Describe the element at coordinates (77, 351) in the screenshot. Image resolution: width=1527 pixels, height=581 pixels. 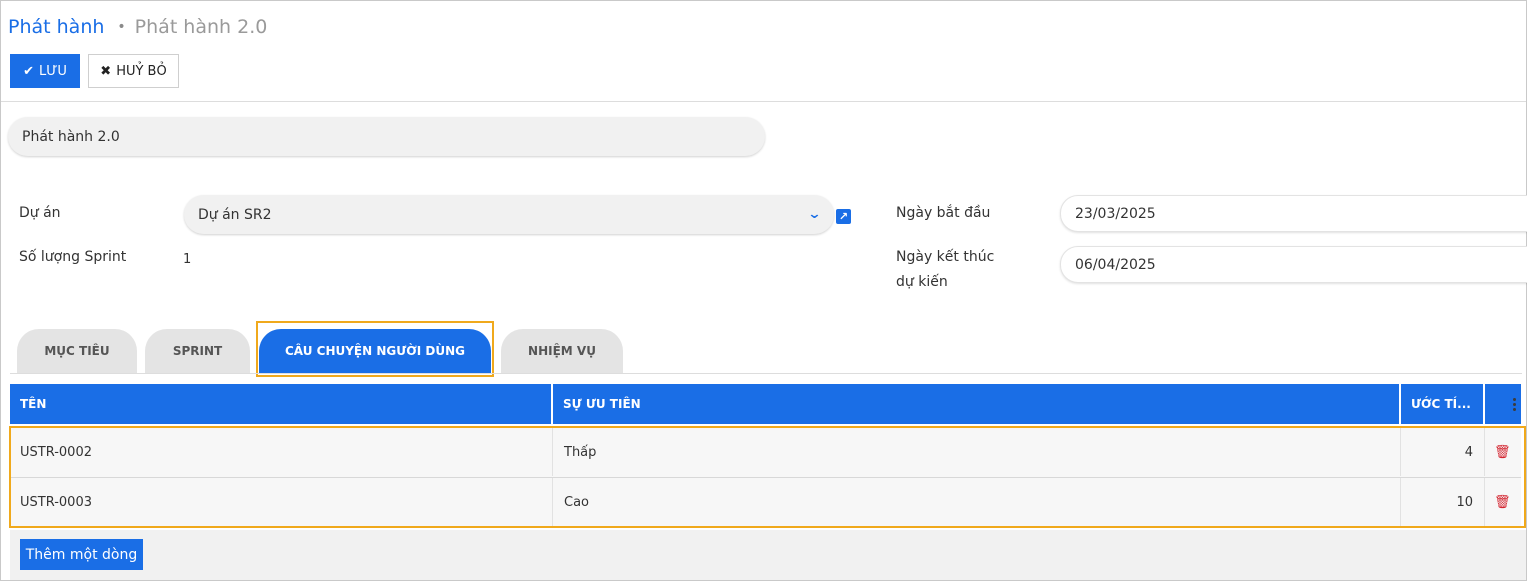
I see `tab-objectives: MỤC TIÊU` at that location.